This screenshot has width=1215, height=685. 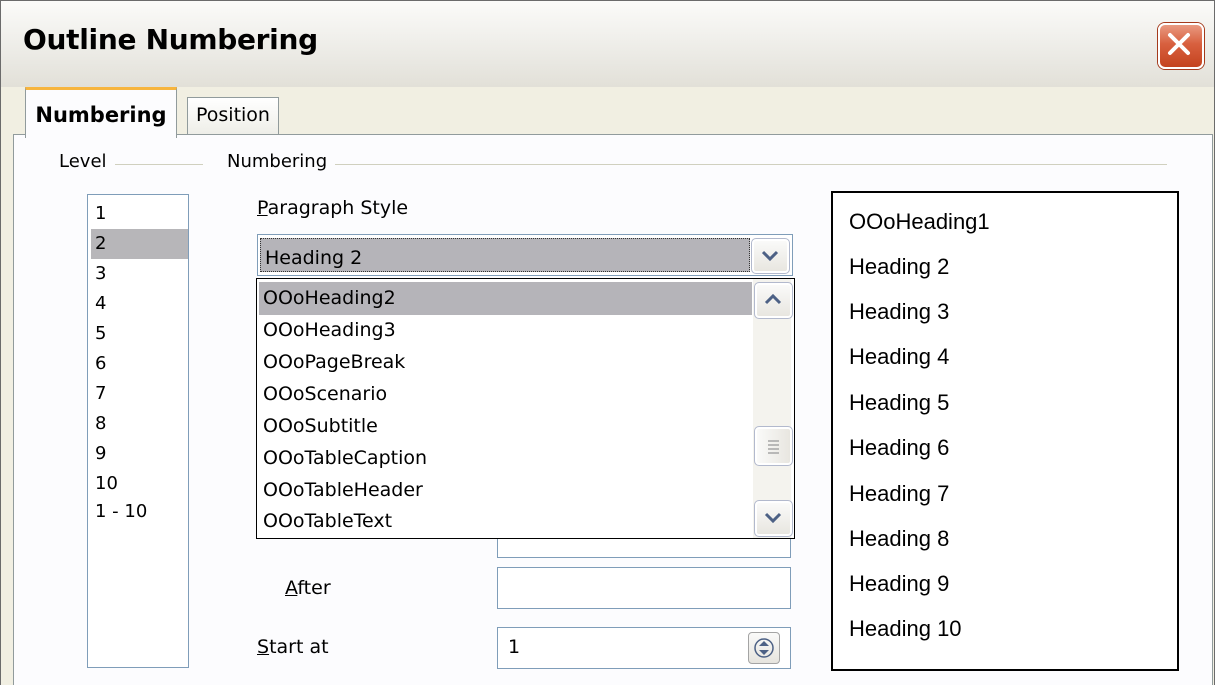 I want to click on dialog-title: Outline Numbering, so click(x=170, y=39).